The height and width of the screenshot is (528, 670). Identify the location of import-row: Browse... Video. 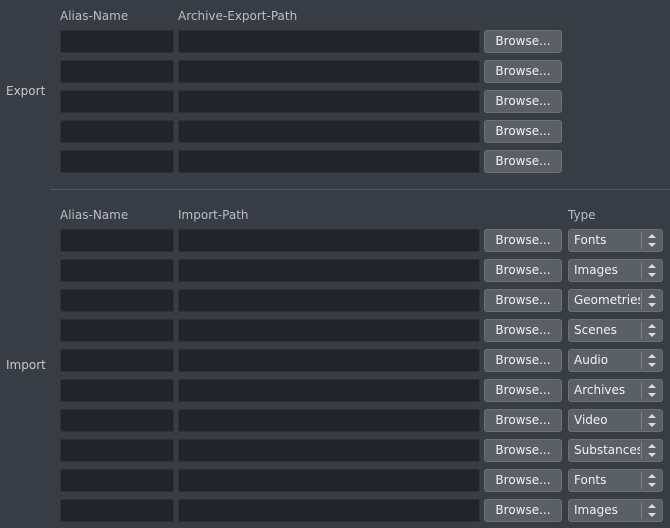
(335, 420).